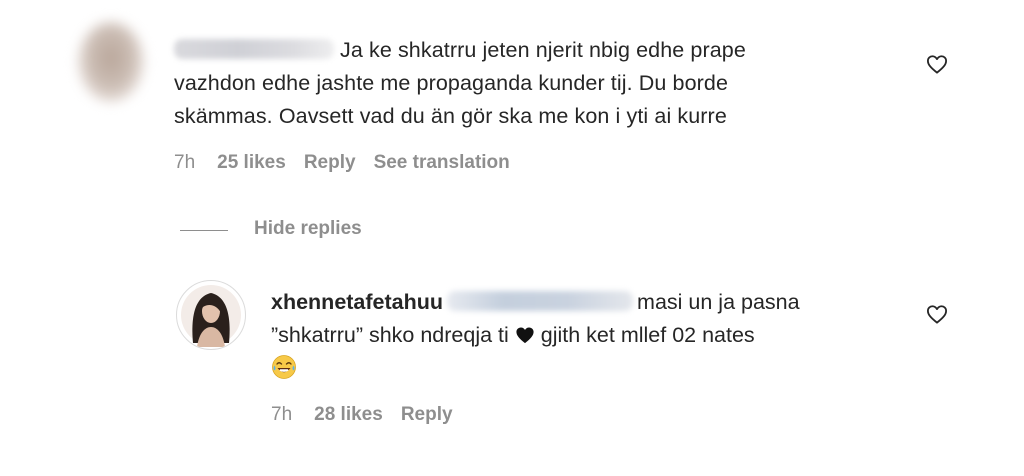 This screenshot has height=476, width=1024. What do you see at coordinates (525, 335) in the screenshot?
I see `black-heart-emoji-icon` at bounding box center [525, 335].